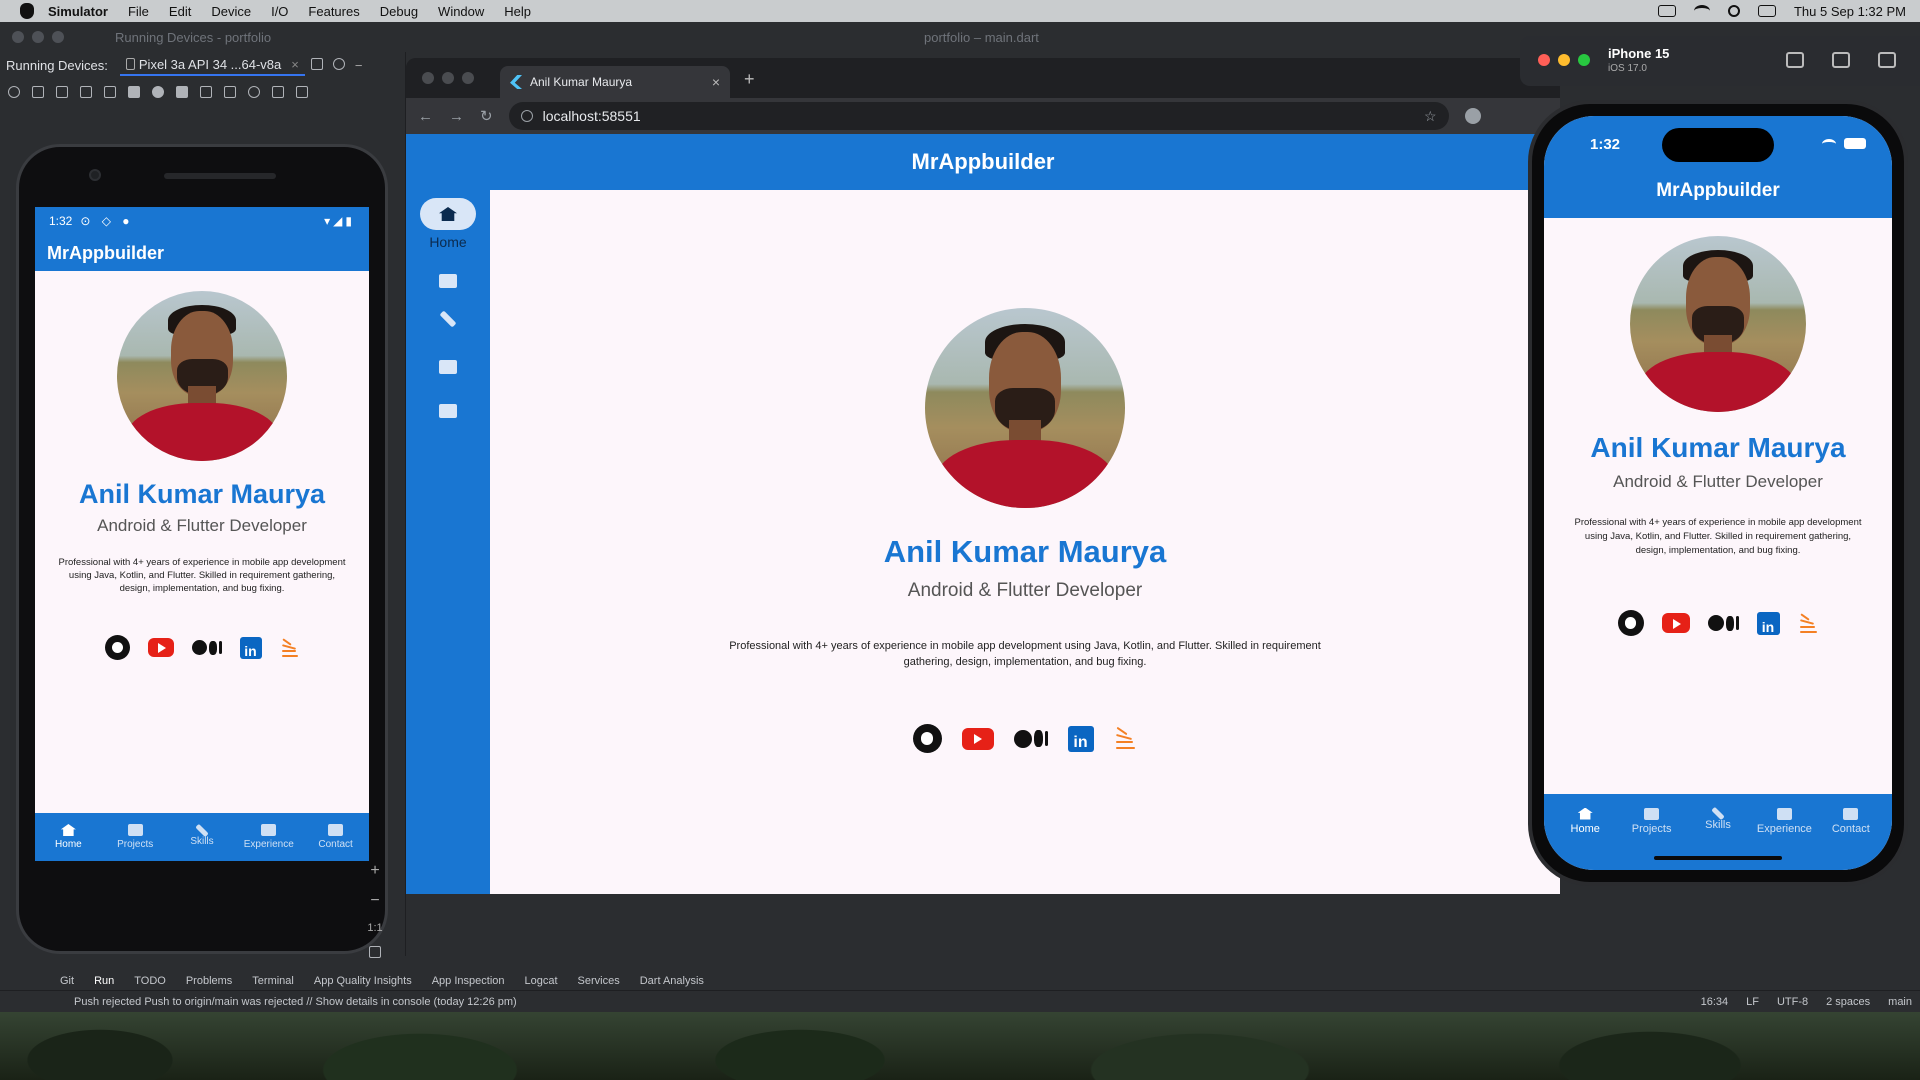 The image size is (1920, 1080). What do you see at coordinates (374, 901) in the screenshot?
I see `zoom-out-button: −` at bounding box center [374, 901].